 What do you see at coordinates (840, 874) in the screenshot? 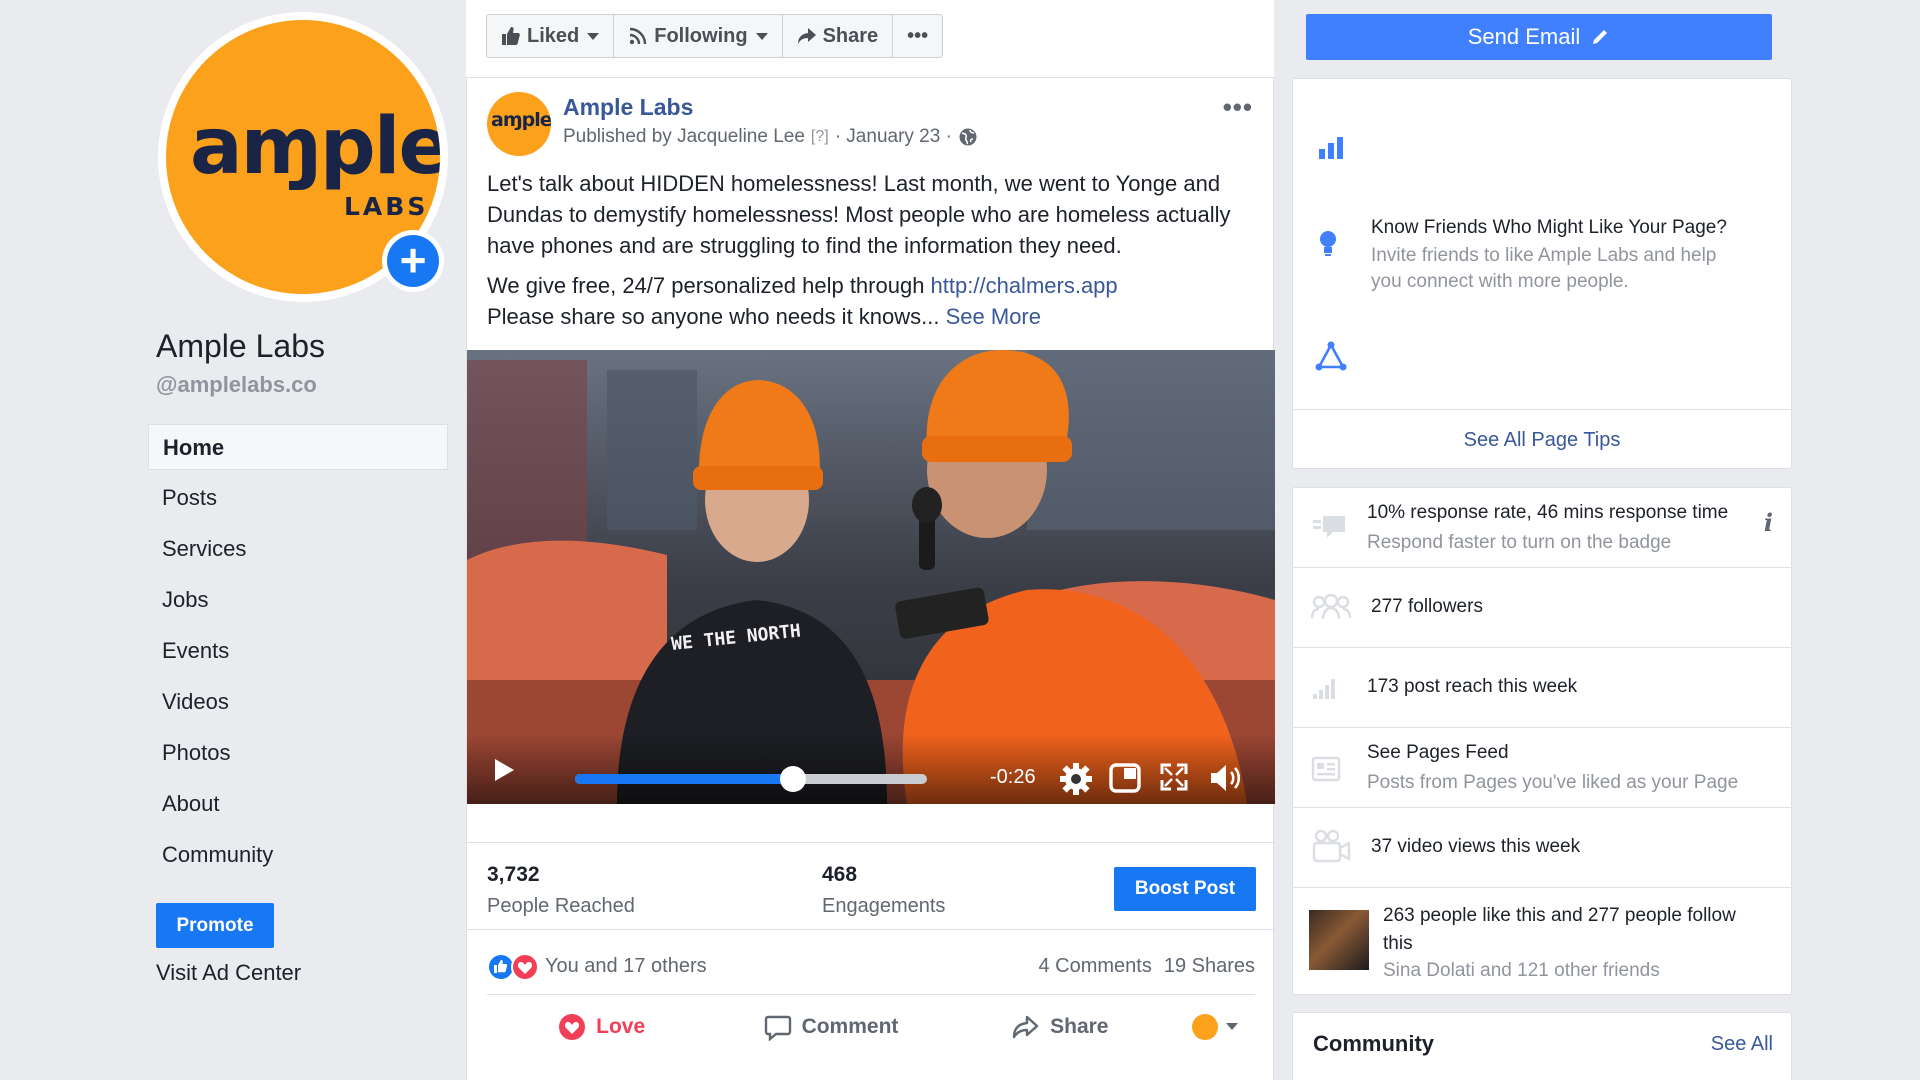
I see `engagements-count: 468` at bounding box center [840, 874].